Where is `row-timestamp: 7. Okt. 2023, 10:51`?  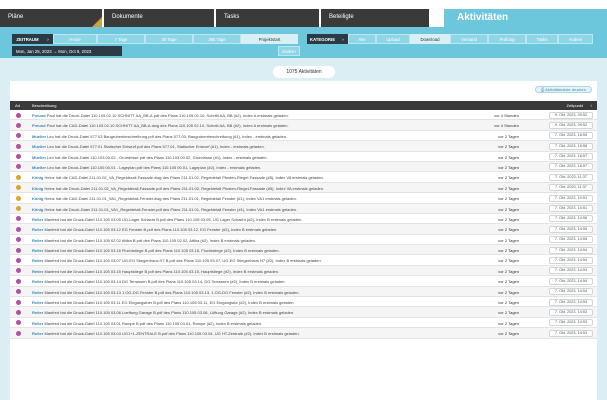 row-timestamp: 7. Okt. 2023, 10:51 is located at coordinates (571, 198).